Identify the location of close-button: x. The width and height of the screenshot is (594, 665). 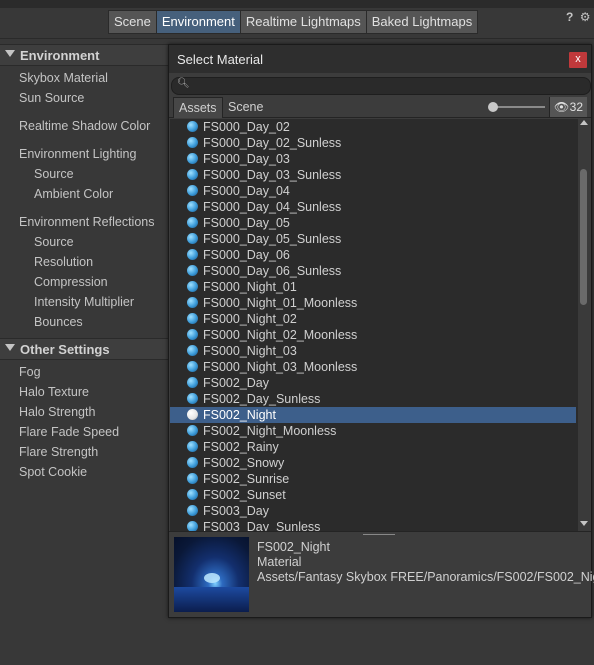
(578, 60).